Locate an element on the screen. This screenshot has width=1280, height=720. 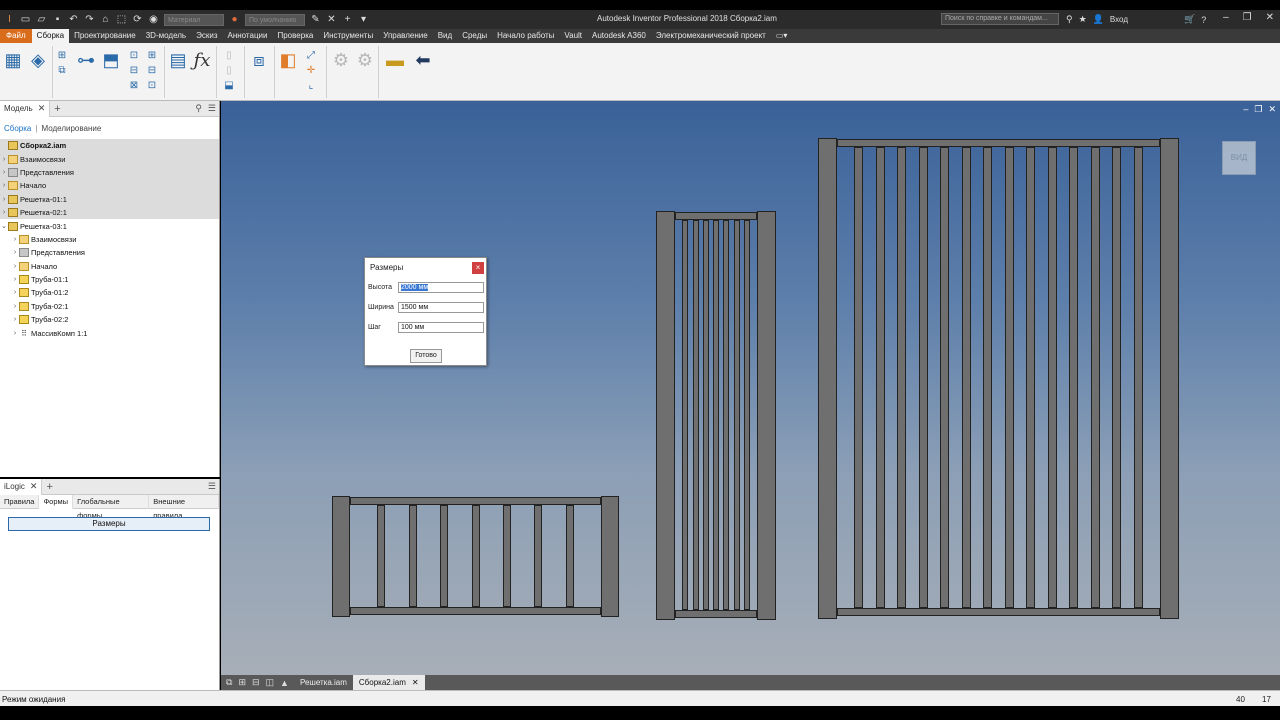
properties-icon: ◉ is located at coordinates (153, 19).